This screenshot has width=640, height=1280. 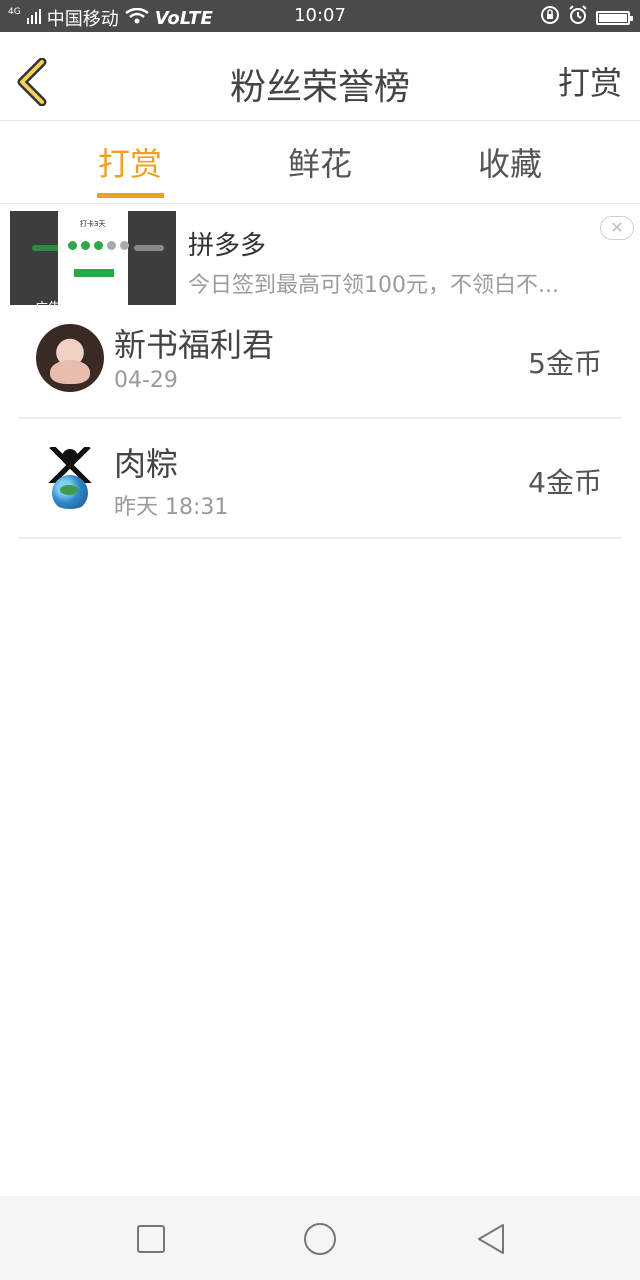 What do you see at coordinates (183, 18) in the screenshot?
I see `volte-indicator: VoLTE` at bounding box center [183, 18].